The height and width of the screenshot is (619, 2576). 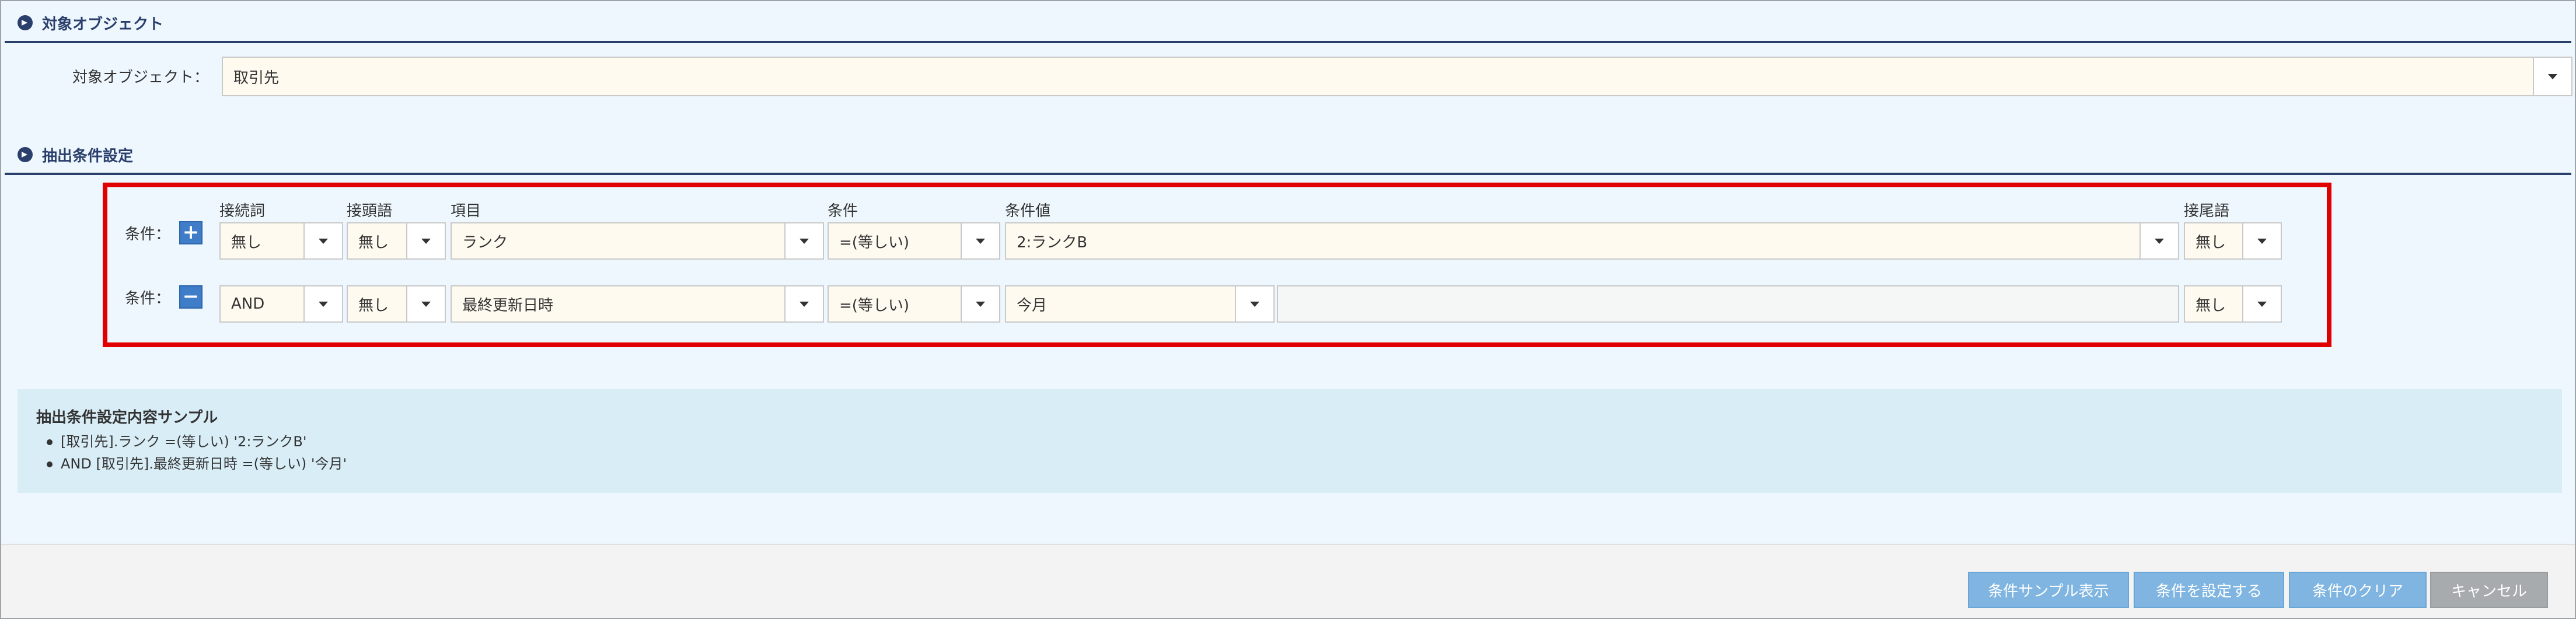 What do you see at coordinates (281, 304) in the screenshot?
I see `connector-select: AND` at bounding box center [281, 304].